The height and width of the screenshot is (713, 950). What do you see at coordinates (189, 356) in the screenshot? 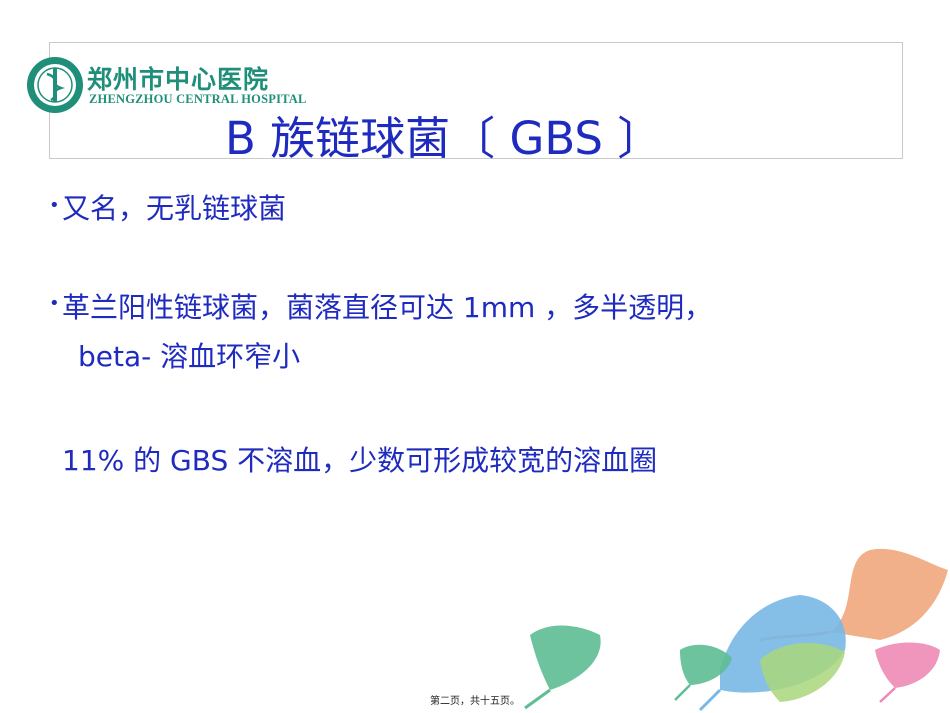
I see `bullet-beta-hemolysis: beta- 溶血环窄小` at bounding box center [189, 356].